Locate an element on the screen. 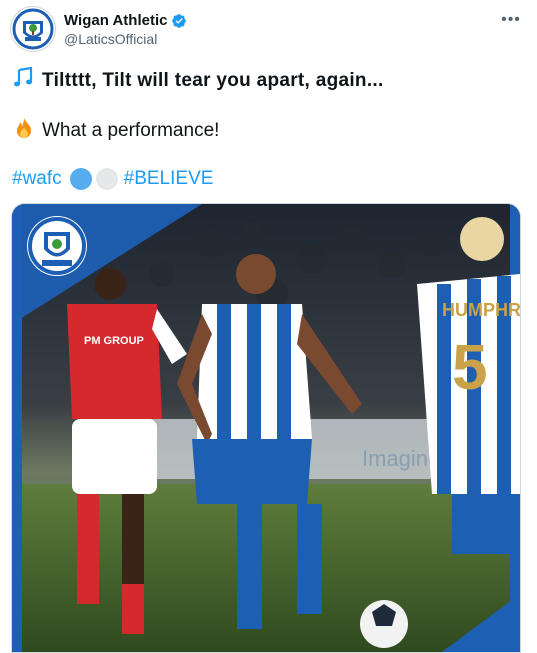 Image resolution: width=537 pixels, height=653 pixels. hashtag-believe: #BELIEVE is located at coordinates (169, 179).